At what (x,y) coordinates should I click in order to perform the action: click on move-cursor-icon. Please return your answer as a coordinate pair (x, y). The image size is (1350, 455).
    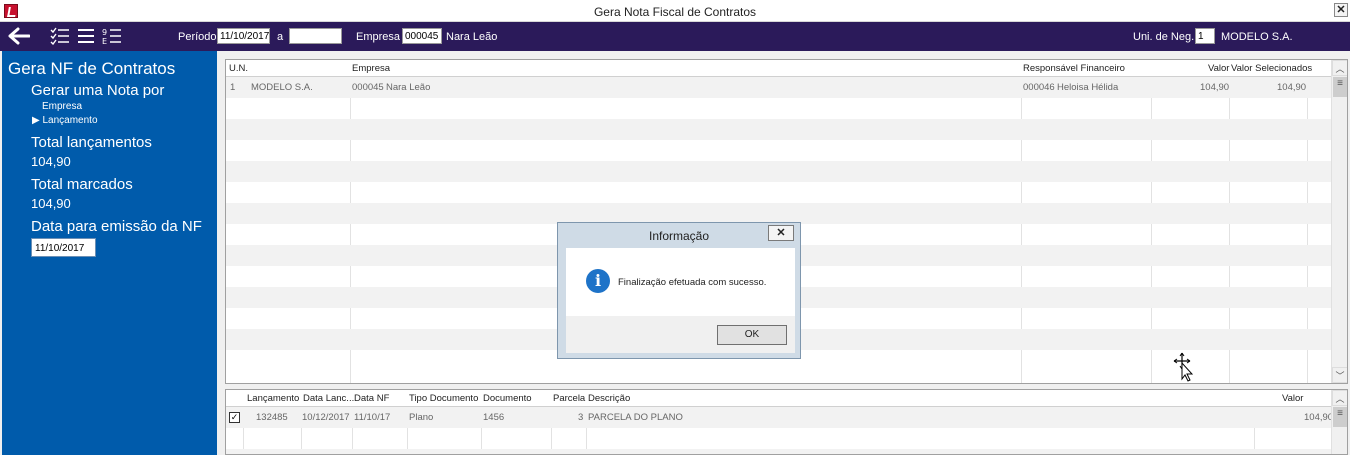
    Looking at the image, I should click on (1183, 367).